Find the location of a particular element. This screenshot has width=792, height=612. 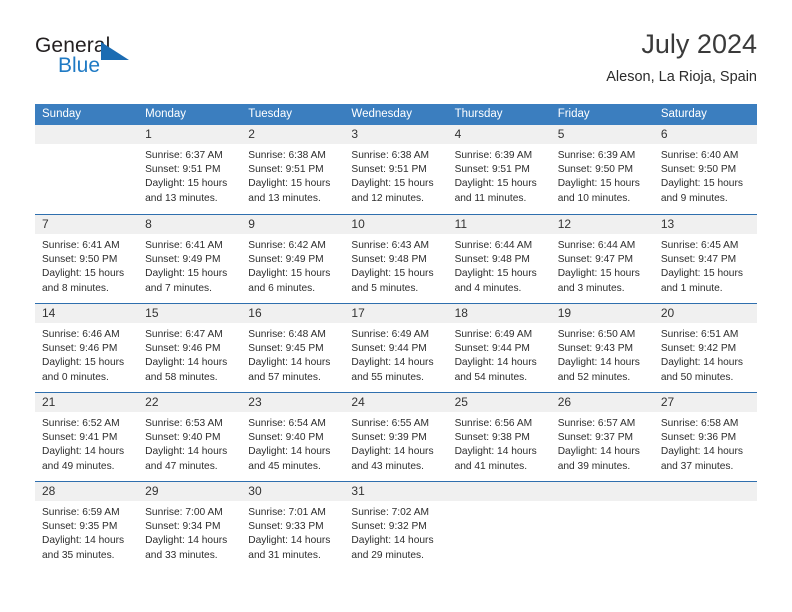

daylight-text-line2: and 50 minutes. is located at coordinates (697, 377).